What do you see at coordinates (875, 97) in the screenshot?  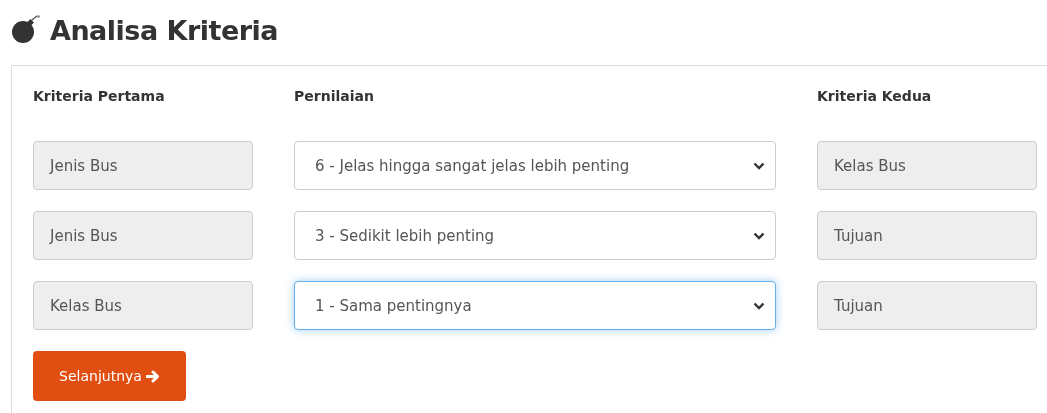 I see `column-heading: Kriteria Kedua` at bounding box center [875, 97].